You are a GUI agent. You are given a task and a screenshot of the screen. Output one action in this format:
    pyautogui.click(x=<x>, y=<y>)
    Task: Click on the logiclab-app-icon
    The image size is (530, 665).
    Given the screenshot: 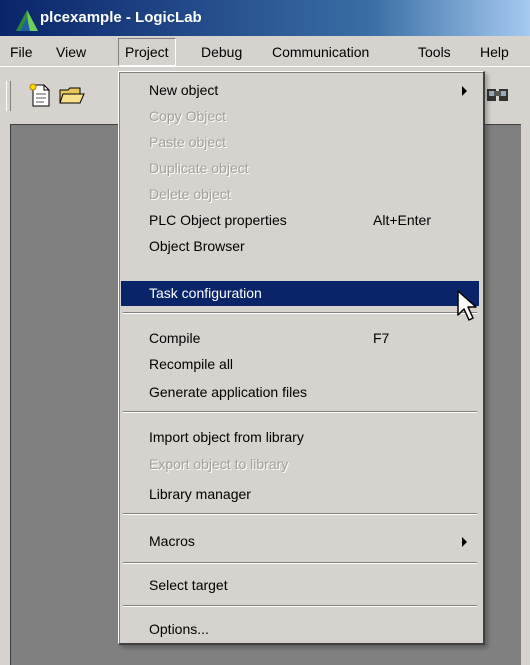 What is the action you would take?
    pyautogui.click(x=27, y=20)
    